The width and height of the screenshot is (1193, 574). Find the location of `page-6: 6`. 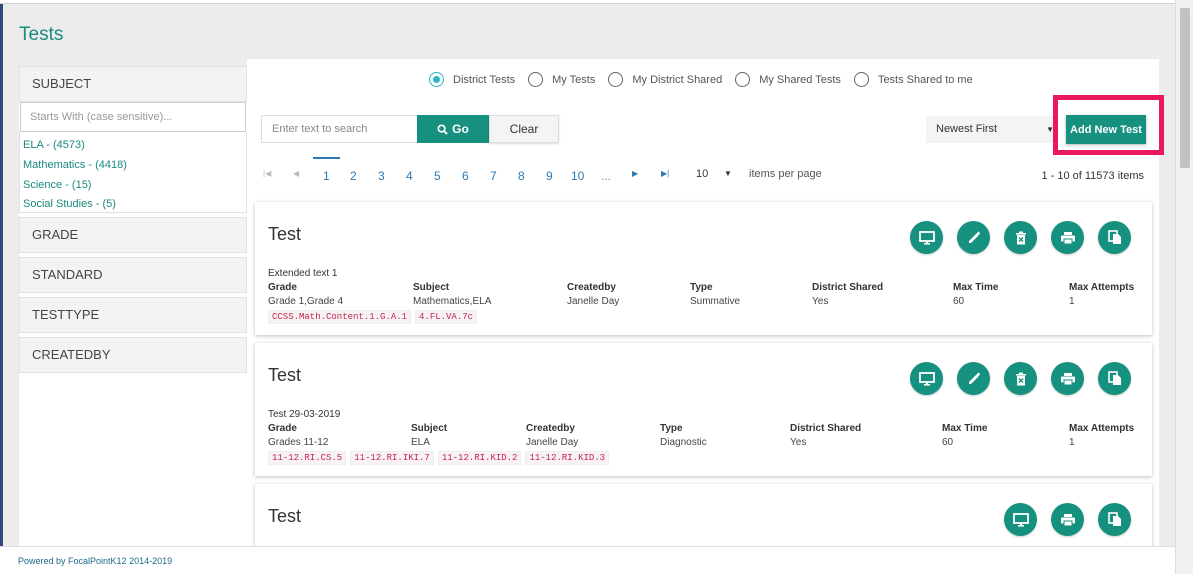

page-6: 6 is located at coordinates (465, 176).